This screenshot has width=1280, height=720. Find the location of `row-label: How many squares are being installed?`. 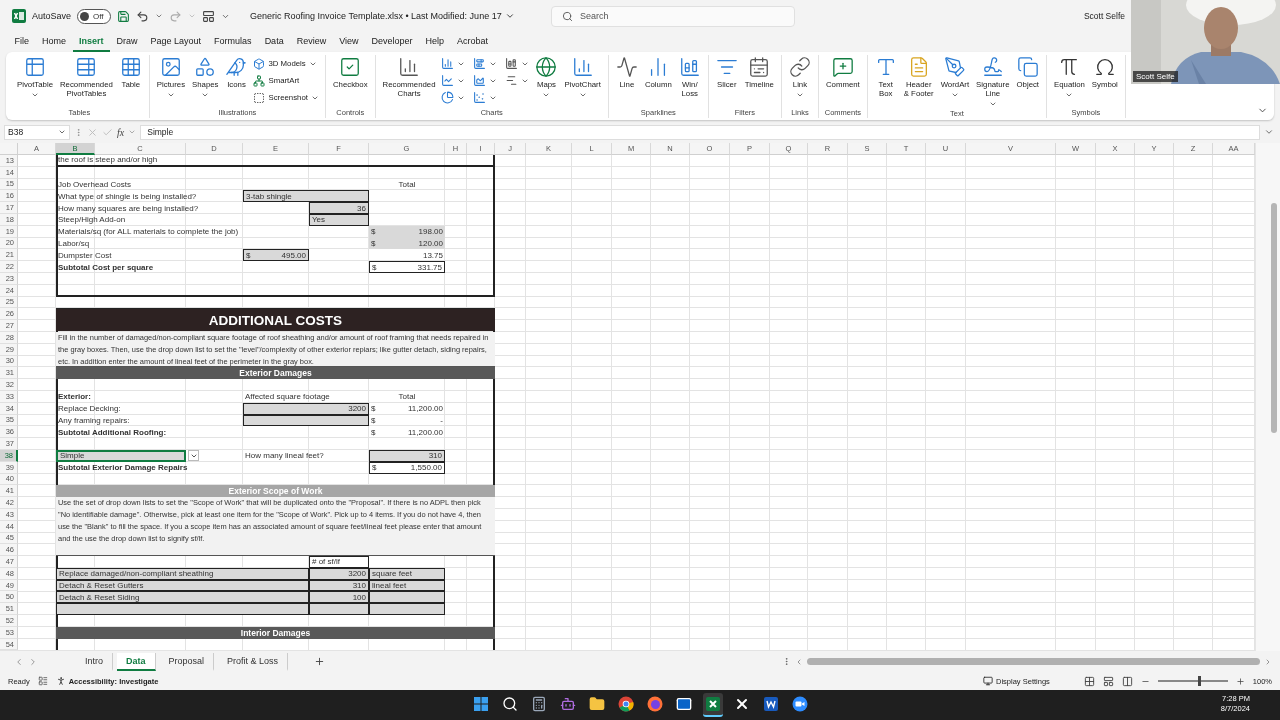

row-label: How many squares are being installed? is located at coordinates (128, 208).